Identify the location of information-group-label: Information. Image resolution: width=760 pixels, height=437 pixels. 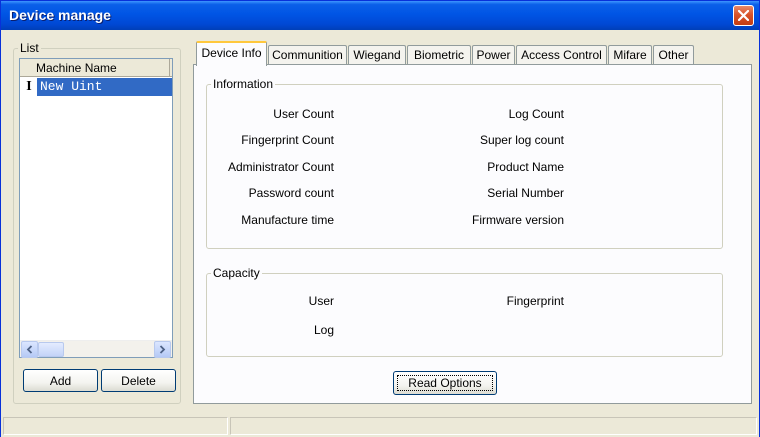
(243, 84).